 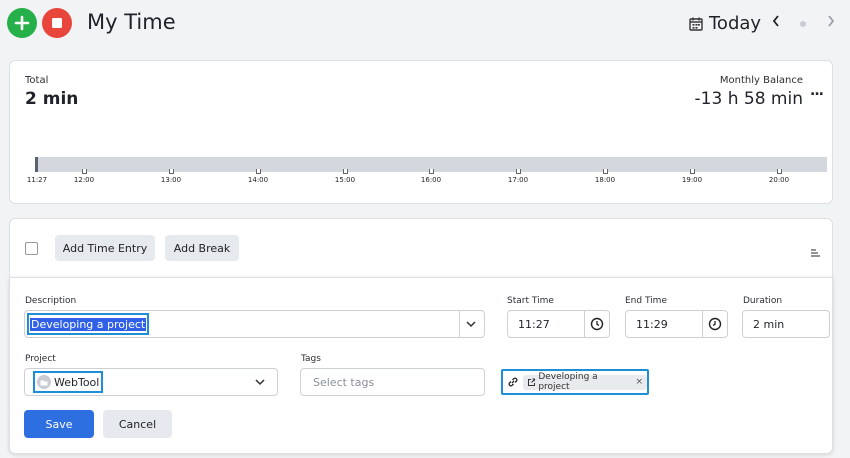 I want to click on close-icon: ×, so click(x=639, y=382).